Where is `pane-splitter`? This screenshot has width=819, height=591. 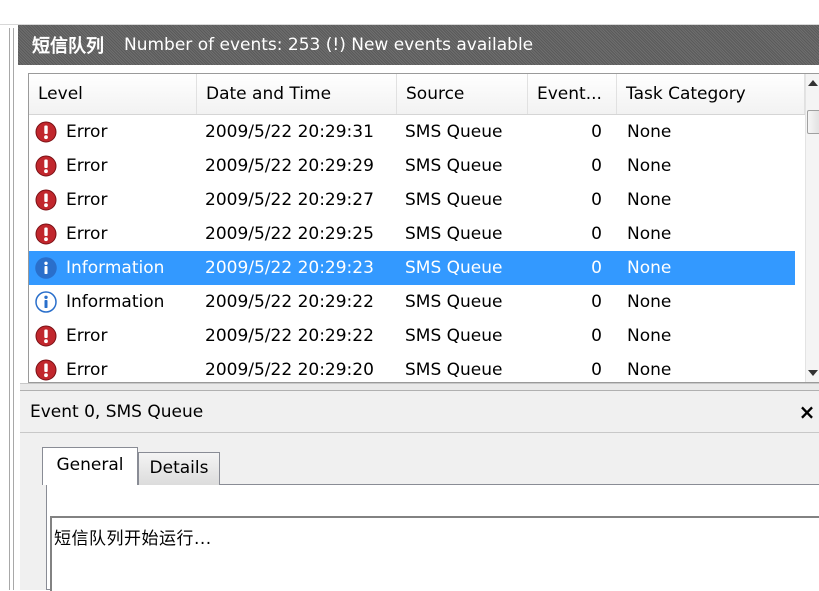 pane-splitter is located at coordinates (419, 387).